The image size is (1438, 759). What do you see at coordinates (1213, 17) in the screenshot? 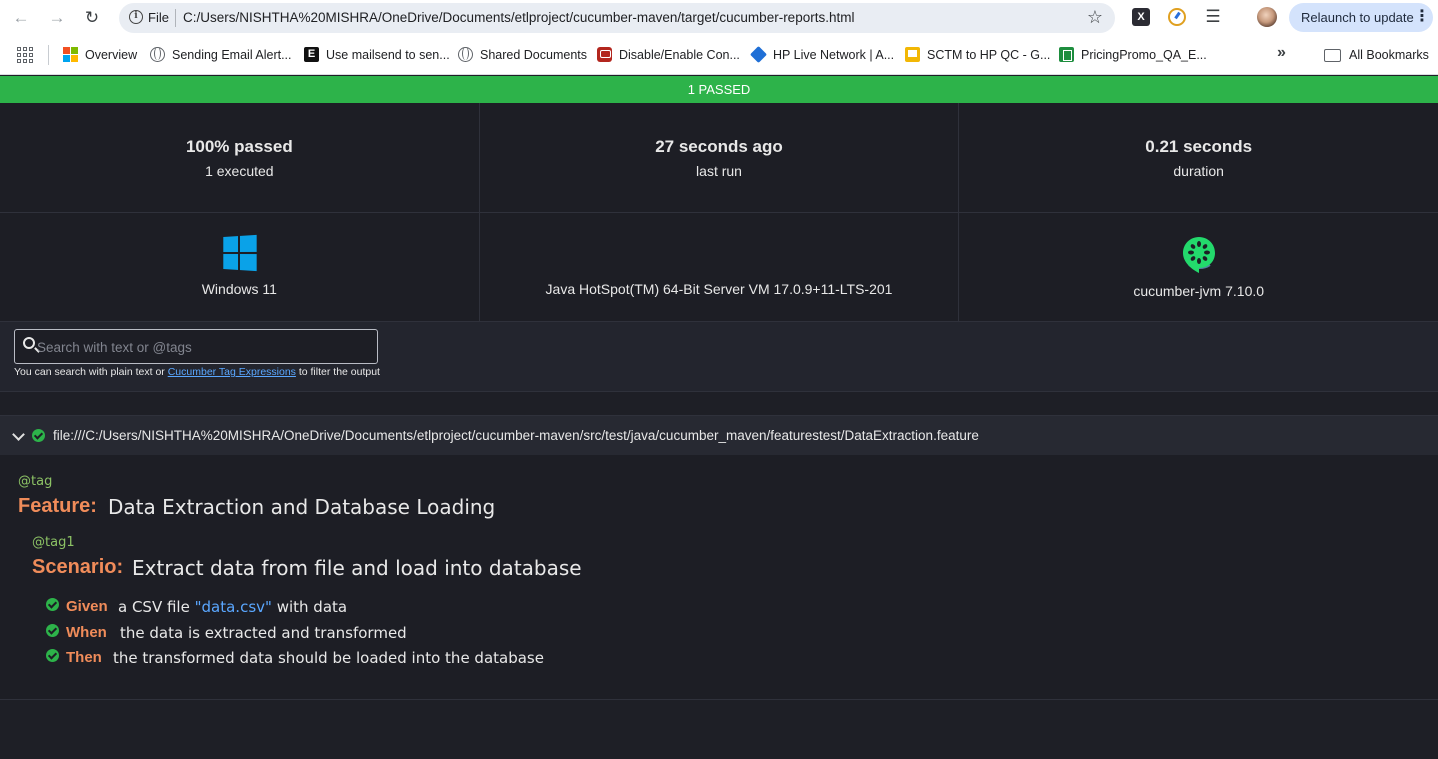
I see `extensions-puzzle-icon: ☰` at bounding box center [1213, 17].